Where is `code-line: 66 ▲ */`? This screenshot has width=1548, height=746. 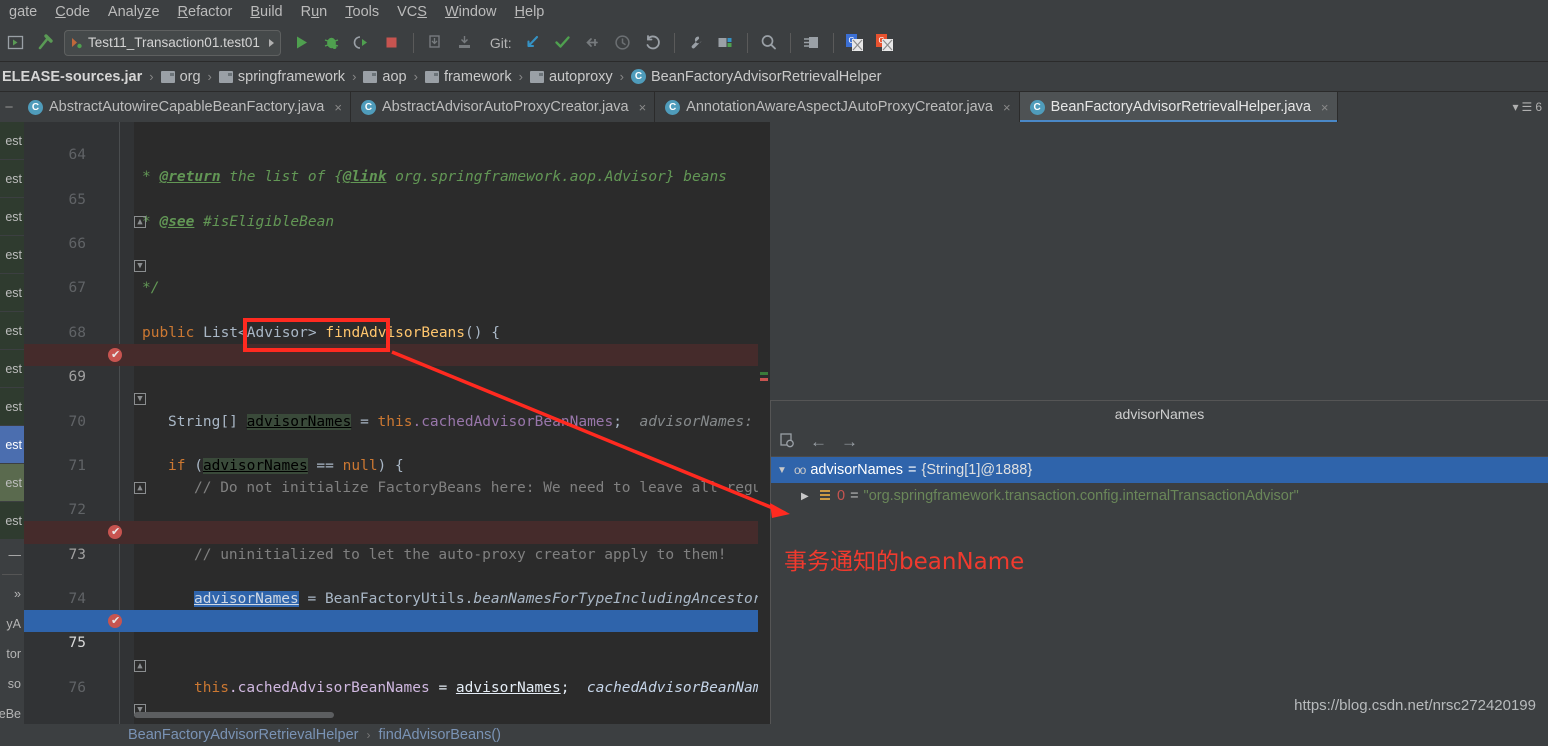 code-line: 66 ▲ */ is located at coordinates (397, 253).